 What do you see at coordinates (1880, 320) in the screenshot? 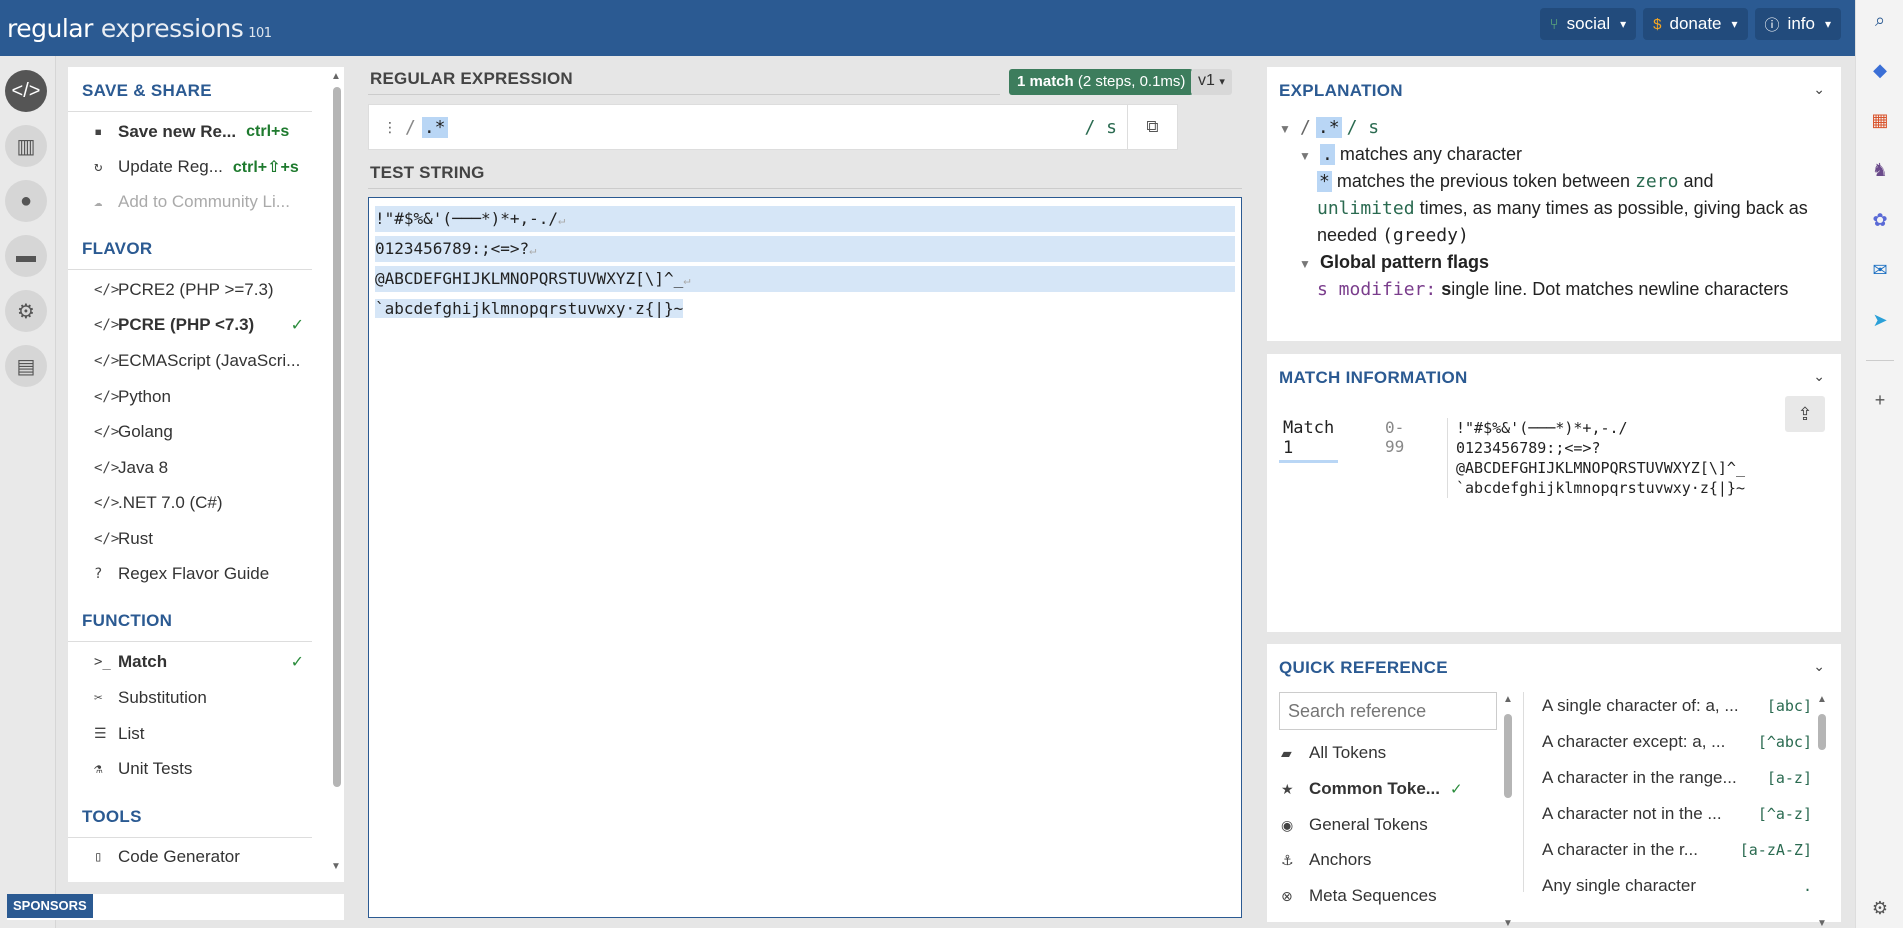
I see `send-icon: ➤` at bounding box center [1880, 320].